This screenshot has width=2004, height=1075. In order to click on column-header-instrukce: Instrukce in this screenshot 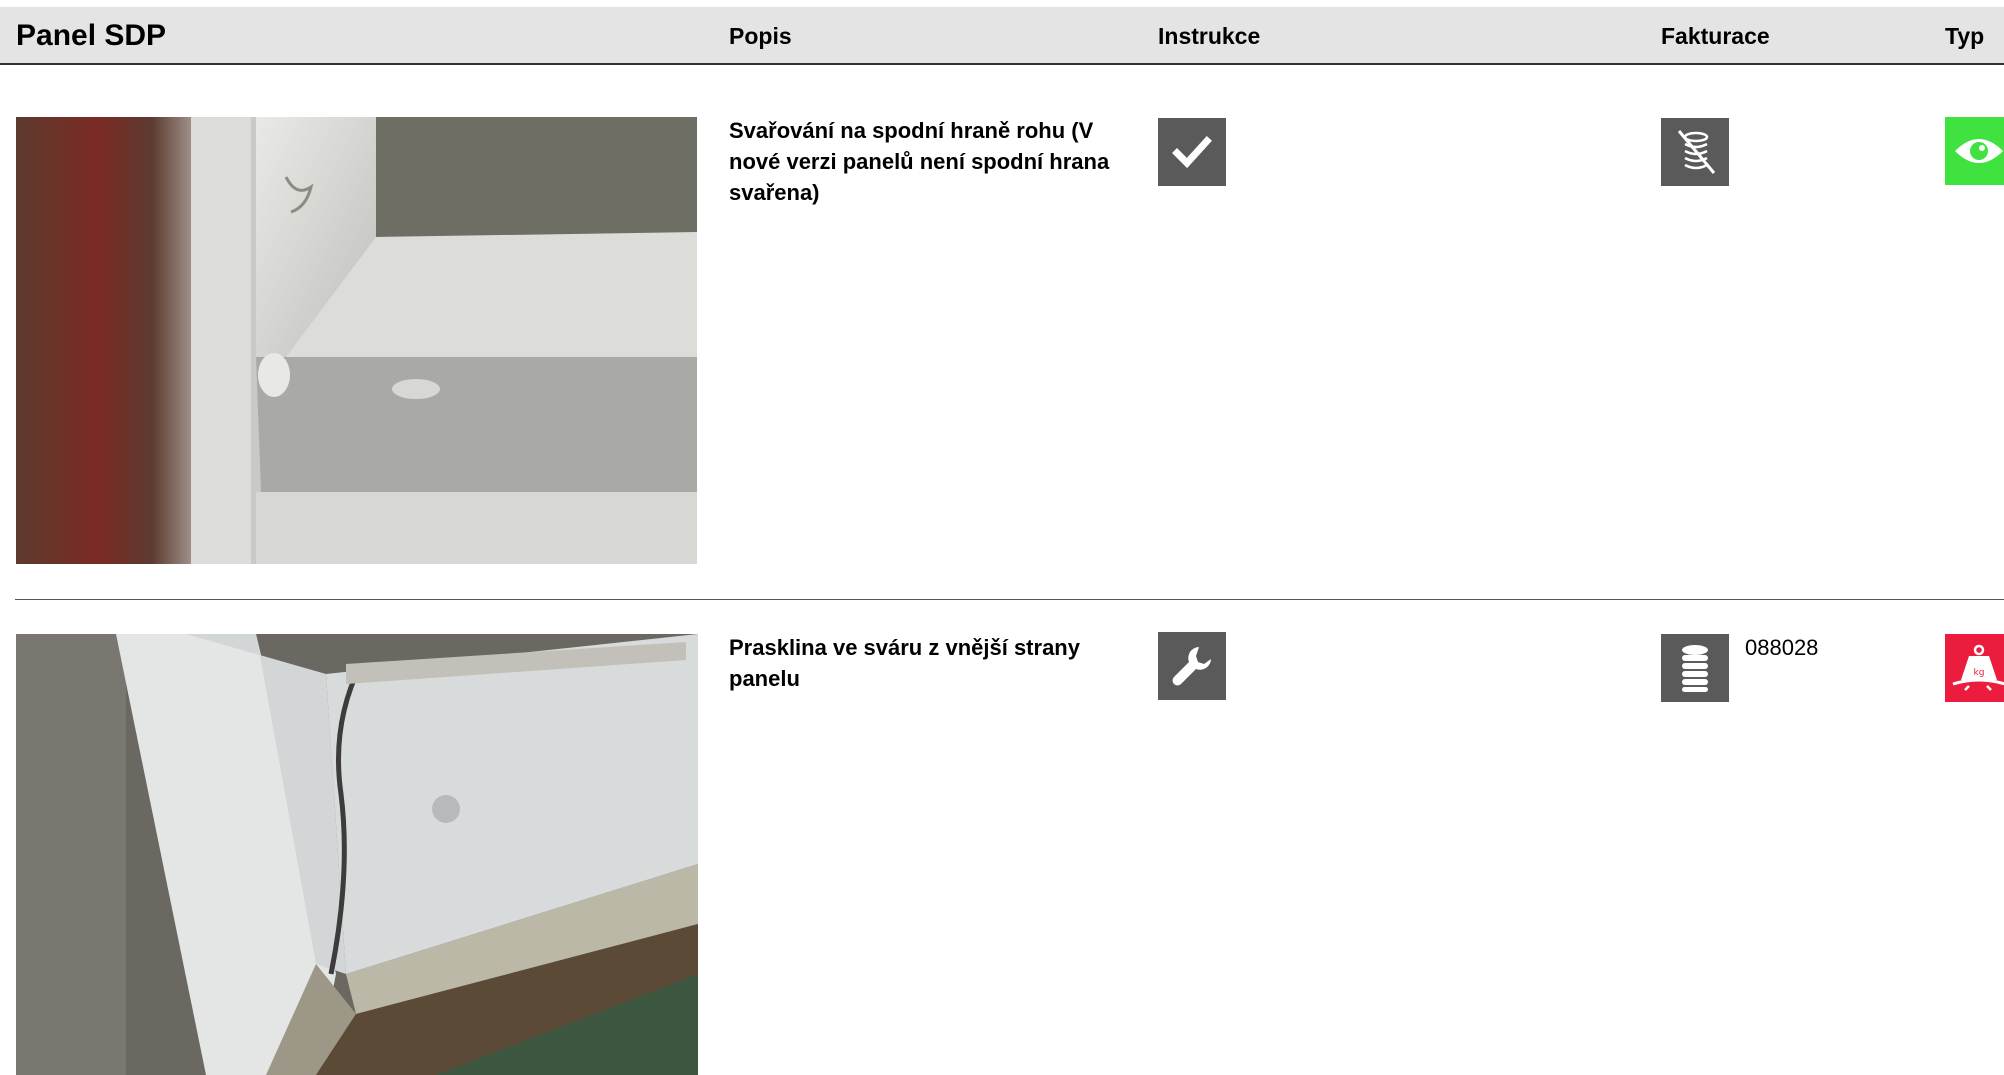, I will do `click(1209, 36)`.